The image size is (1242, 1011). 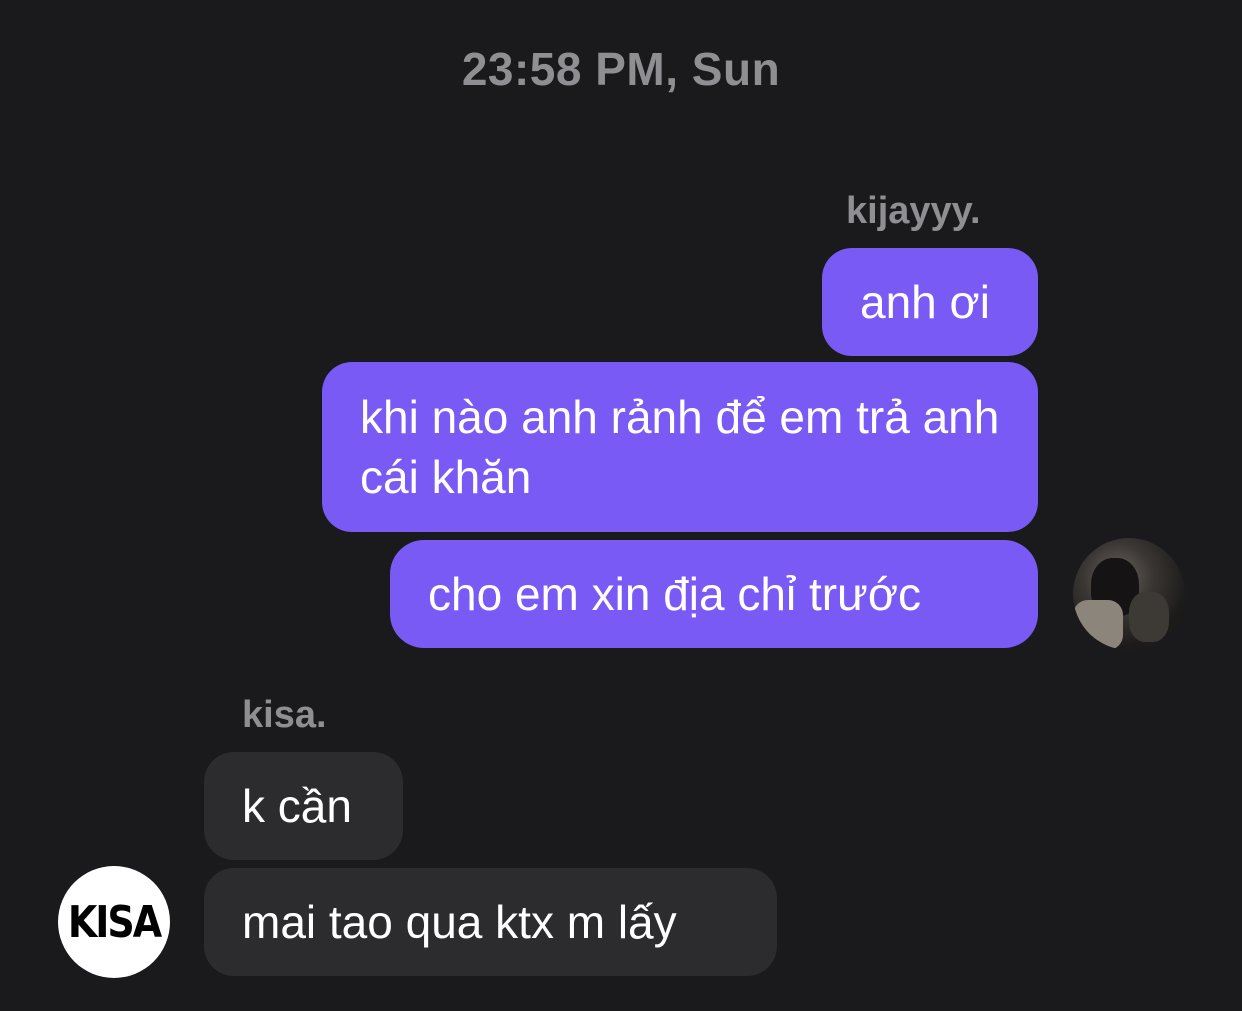 What do you see at coordinates (1129, 594) in the screenshot?
I see `sender-avatar-photo` at bounding box center [1129, 594].